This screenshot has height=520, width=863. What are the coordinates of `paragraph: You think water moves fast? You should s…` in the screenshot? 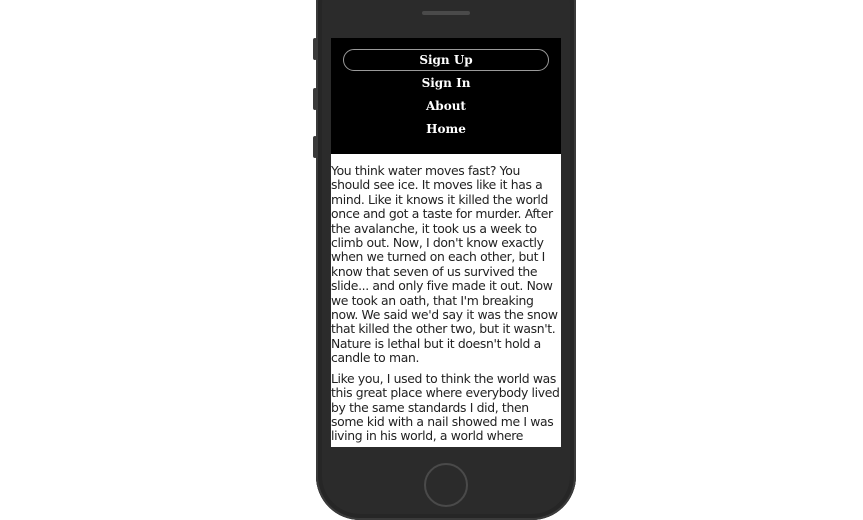 It's located at (444, 264).